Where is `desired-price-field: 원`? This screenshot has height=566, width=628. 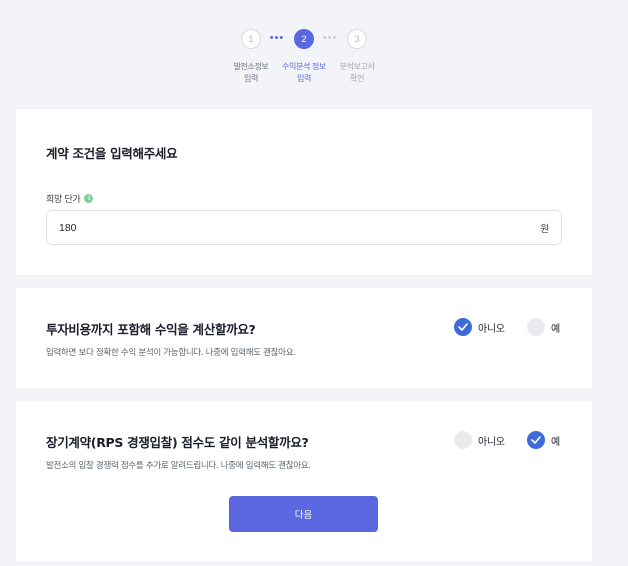 desired-price-field: 원 is located at coordinates (304, 227).